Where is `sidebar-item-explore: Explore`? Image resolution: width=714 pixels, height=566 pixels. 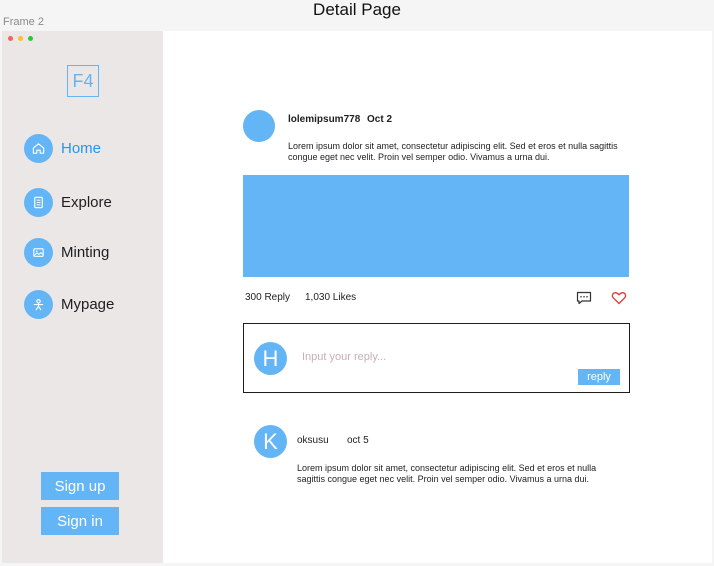
sidebar-item-explore: Explore is located at coordinates (68, 202).